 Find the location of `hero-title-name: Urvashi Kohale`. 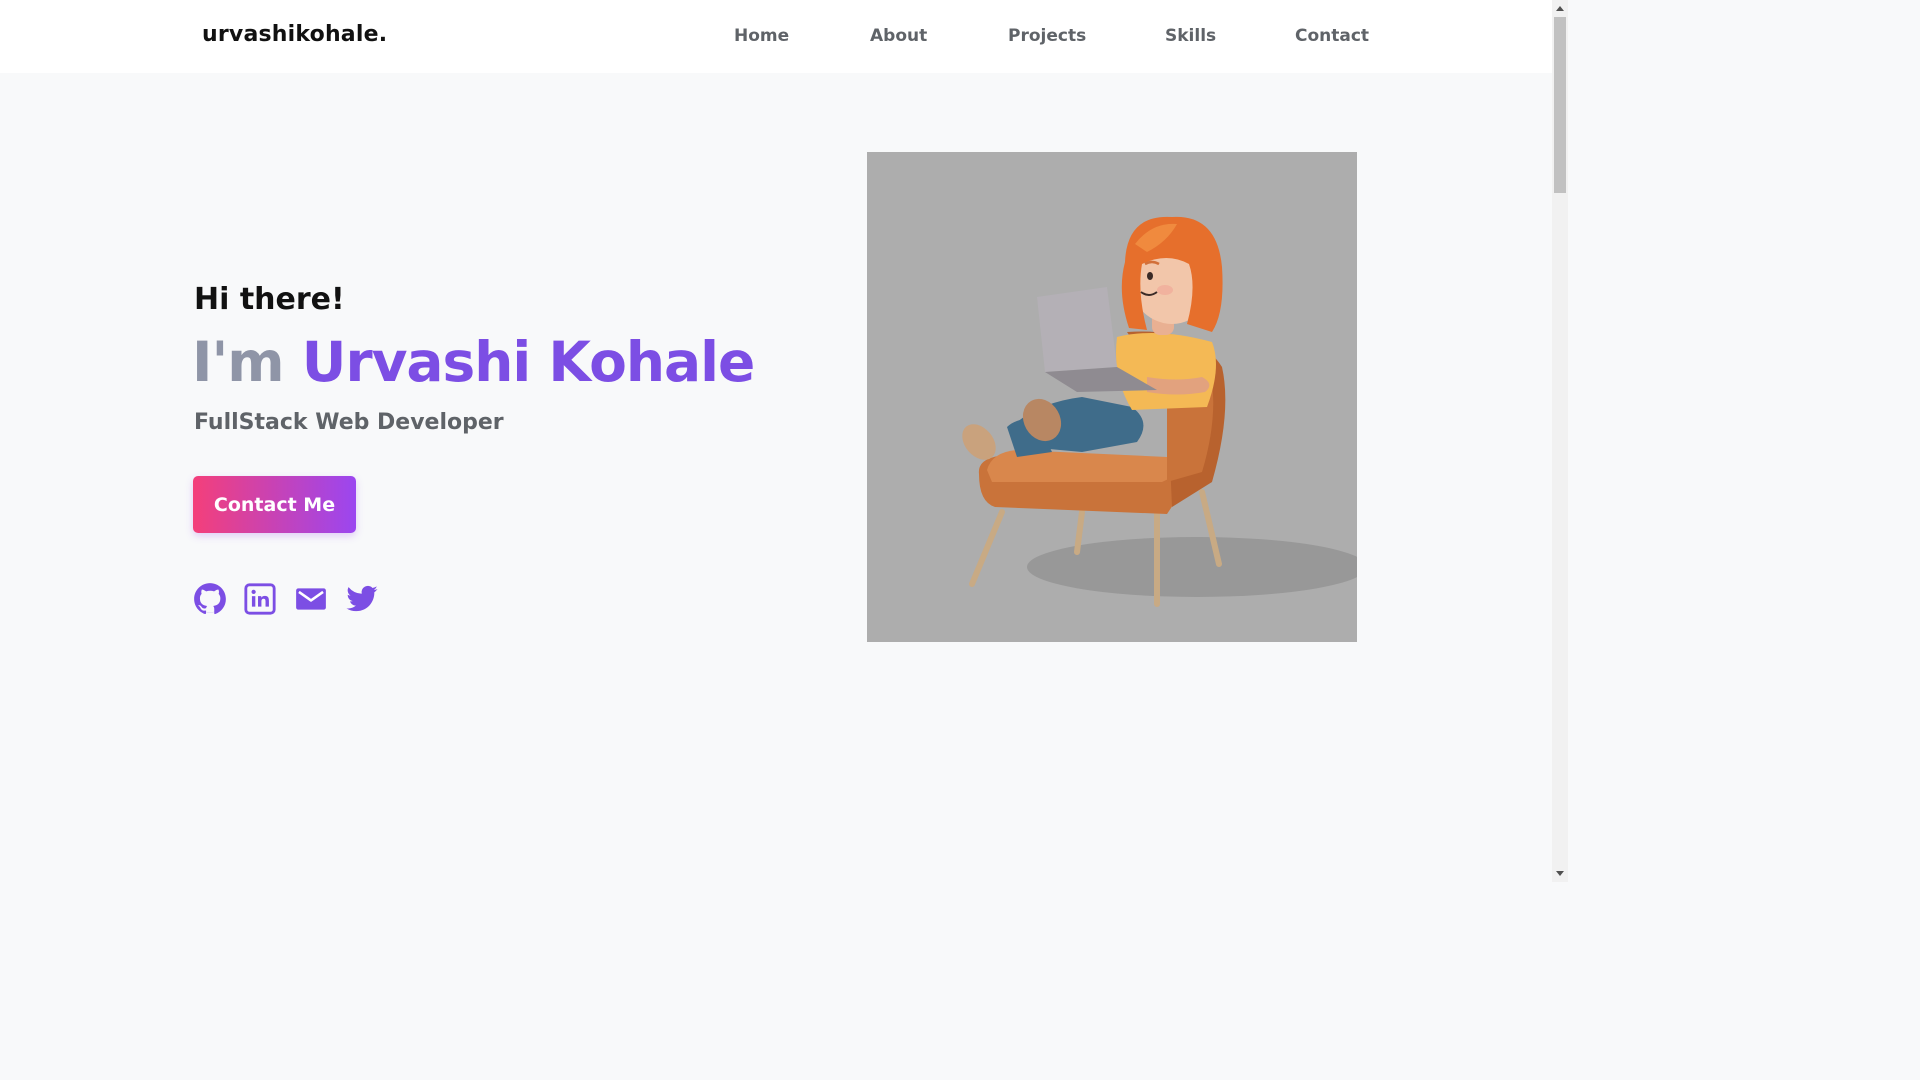

hero-title-name: Urvashi Kohale is located at coordinates (528, 362).